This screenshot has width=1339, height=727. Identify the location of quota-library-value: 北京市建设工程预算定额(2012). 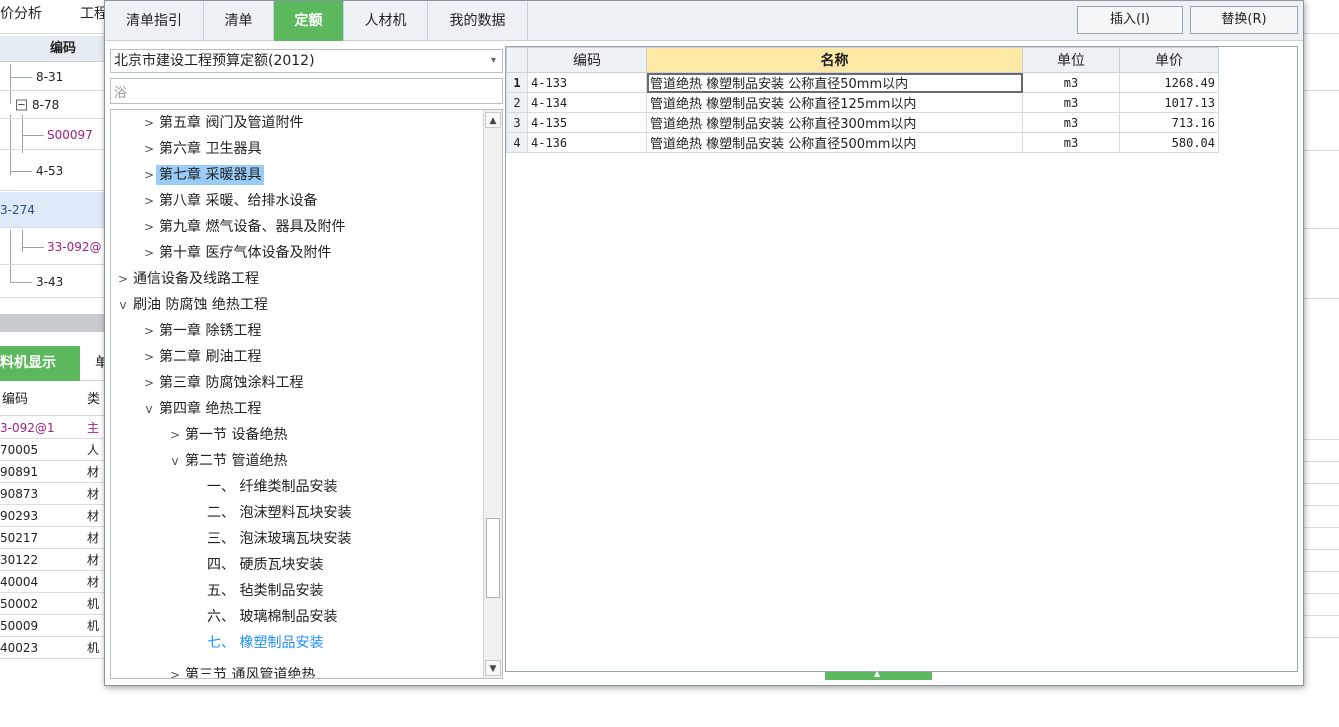
(214, 61).